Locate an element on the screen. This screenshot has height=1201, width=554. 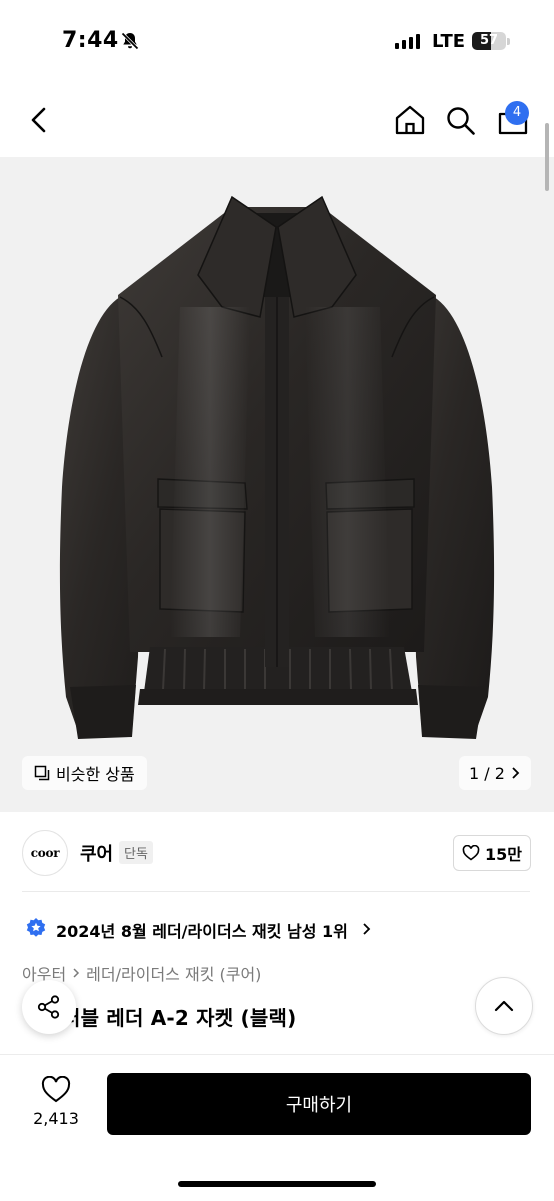
image-pager-button: 1 / 2 is located at coordinates (495, 773).